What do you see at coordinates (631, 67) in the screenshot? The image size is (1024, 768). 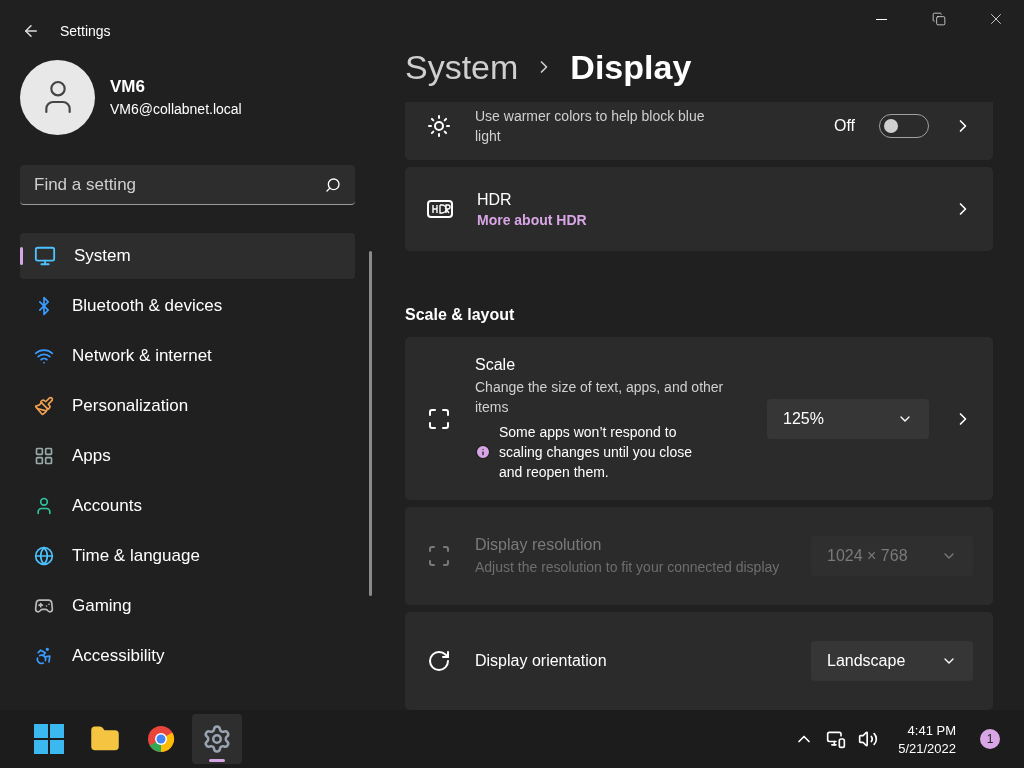 I see `page-title: Display` at bounding box center [631, 67].